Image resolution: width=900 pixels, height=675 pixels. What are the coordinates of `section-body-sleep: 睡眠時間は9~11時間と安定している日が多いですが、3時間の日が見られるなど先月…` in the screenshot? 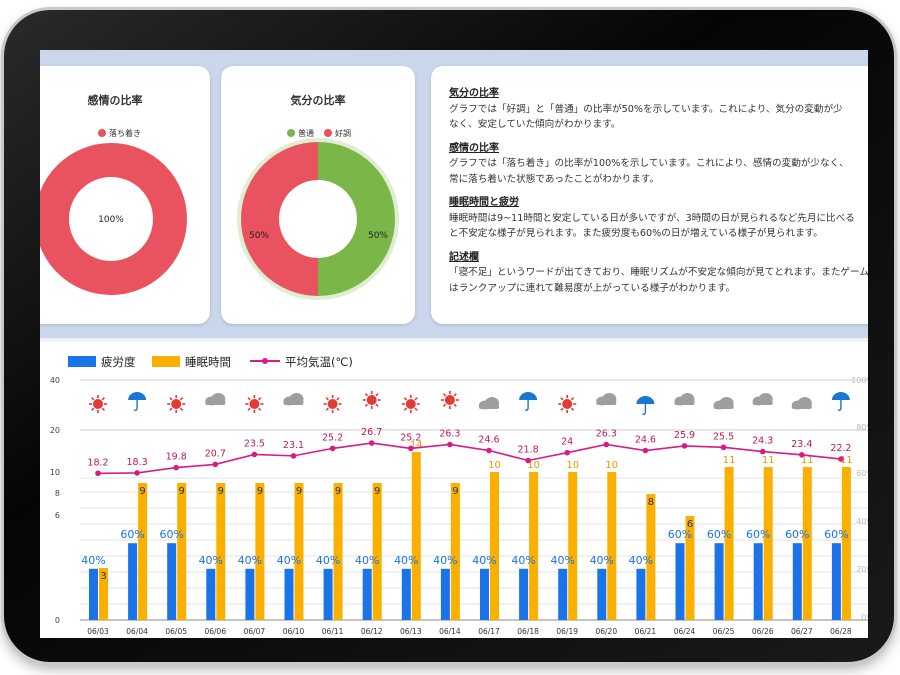 It's located at (658, 226).